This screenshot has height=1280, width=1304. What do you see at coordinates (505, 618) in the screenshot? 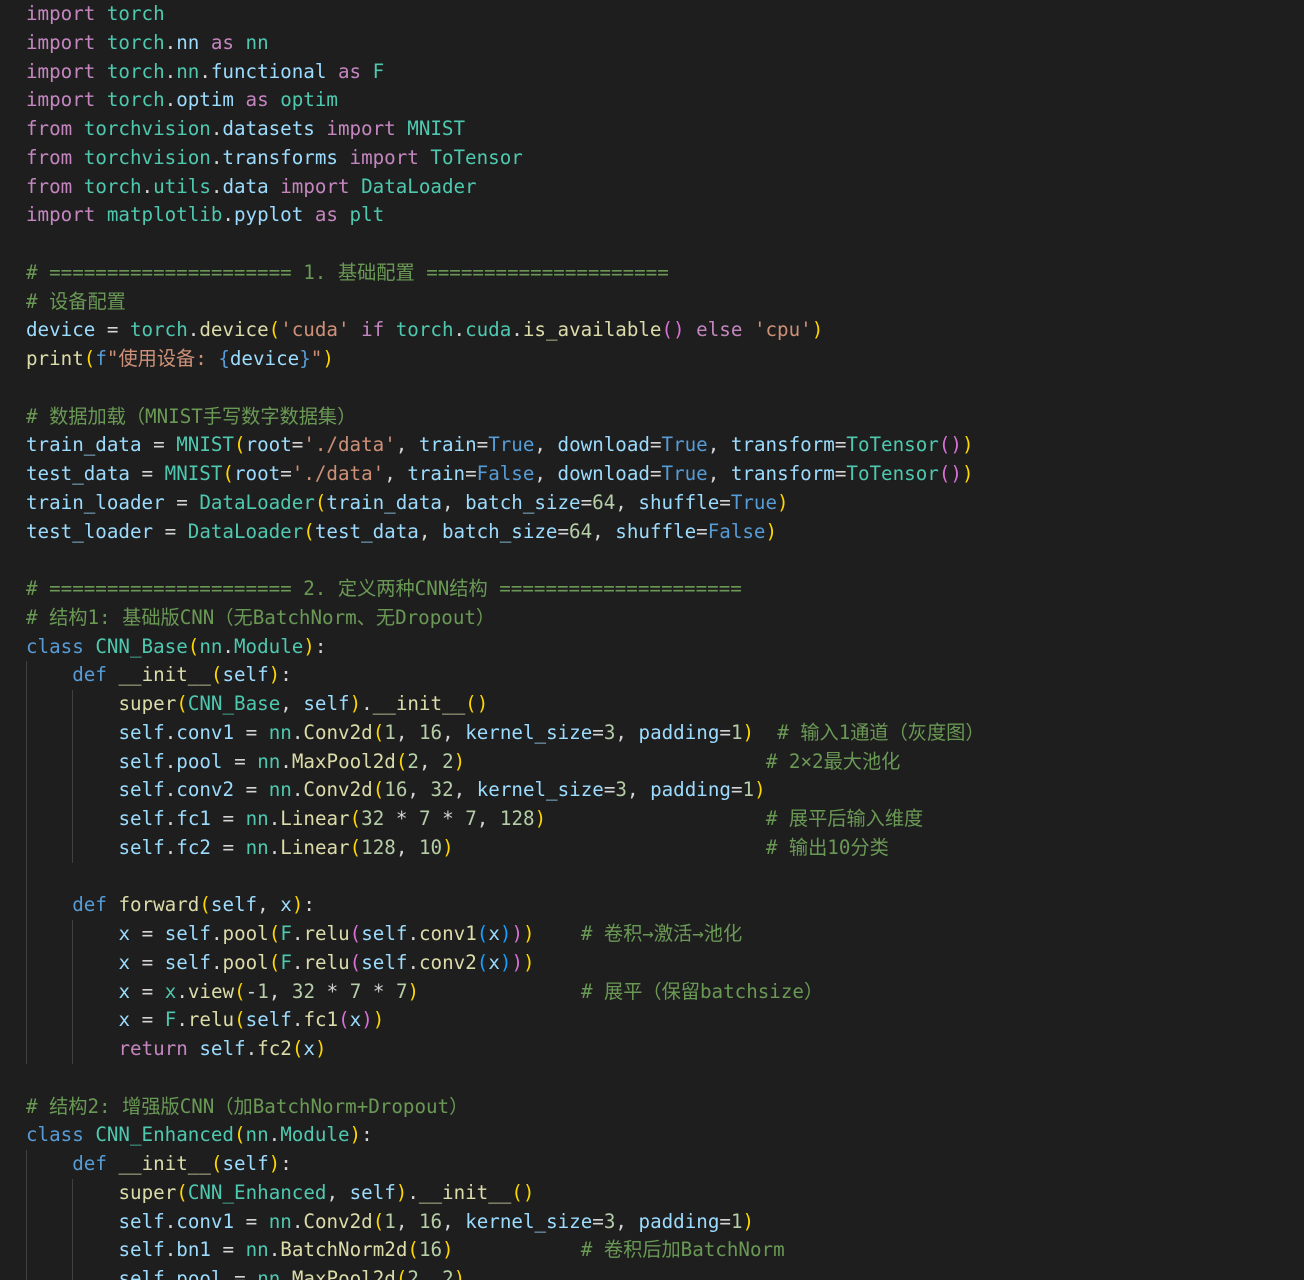
I see `code-line: # 结构1: 基础版CNN（无BatchNorm、无Dropout）` at bounding box center [505, 618].